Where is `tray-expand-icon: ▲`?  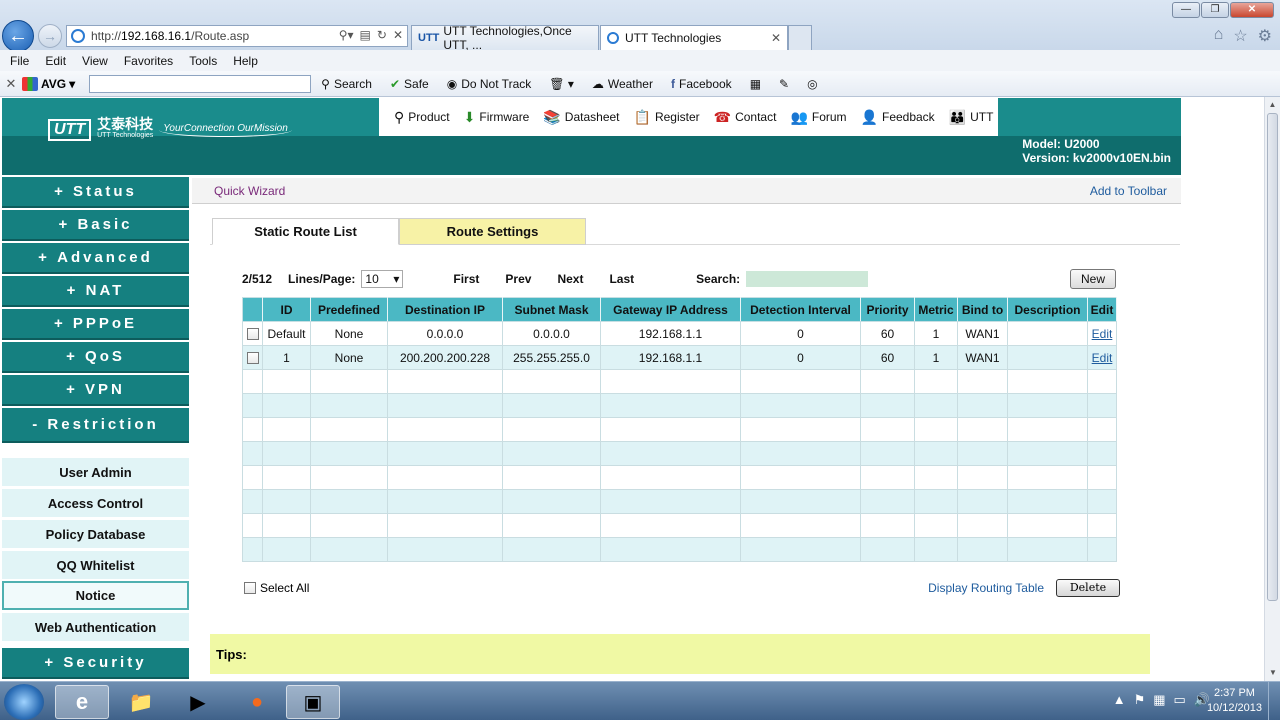
tray-expand-icon: ▲ is located at coordinates (1119, 700).